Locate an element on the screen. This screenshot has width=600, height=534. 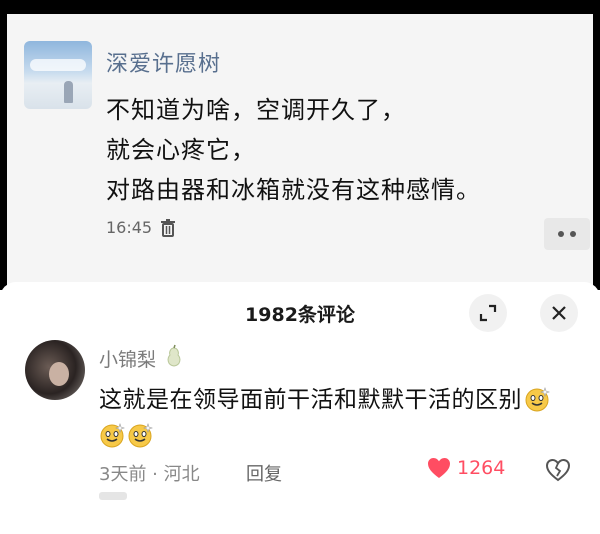
like-button: 1264 is located at coordinates (466, 468).